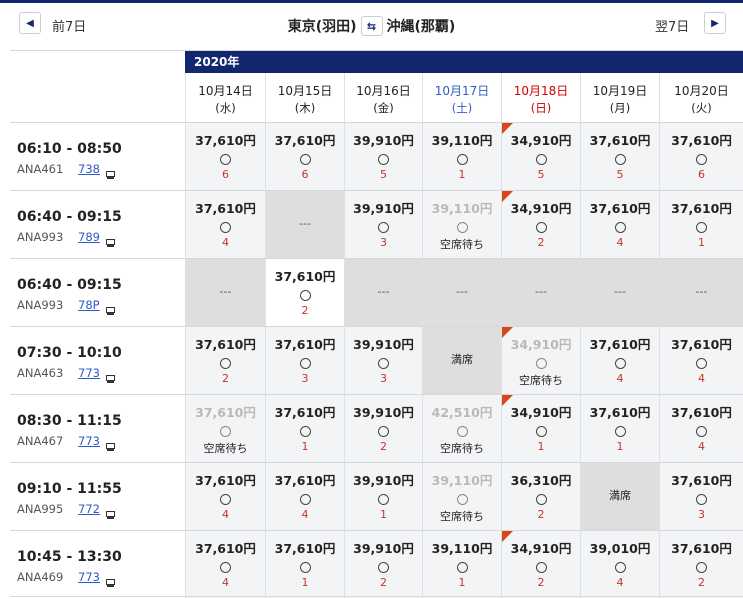 Image resolution: width=743 pixels, height=599 pixels. I want to click on fare-cell: 34,910円 1, so click(540, 428).